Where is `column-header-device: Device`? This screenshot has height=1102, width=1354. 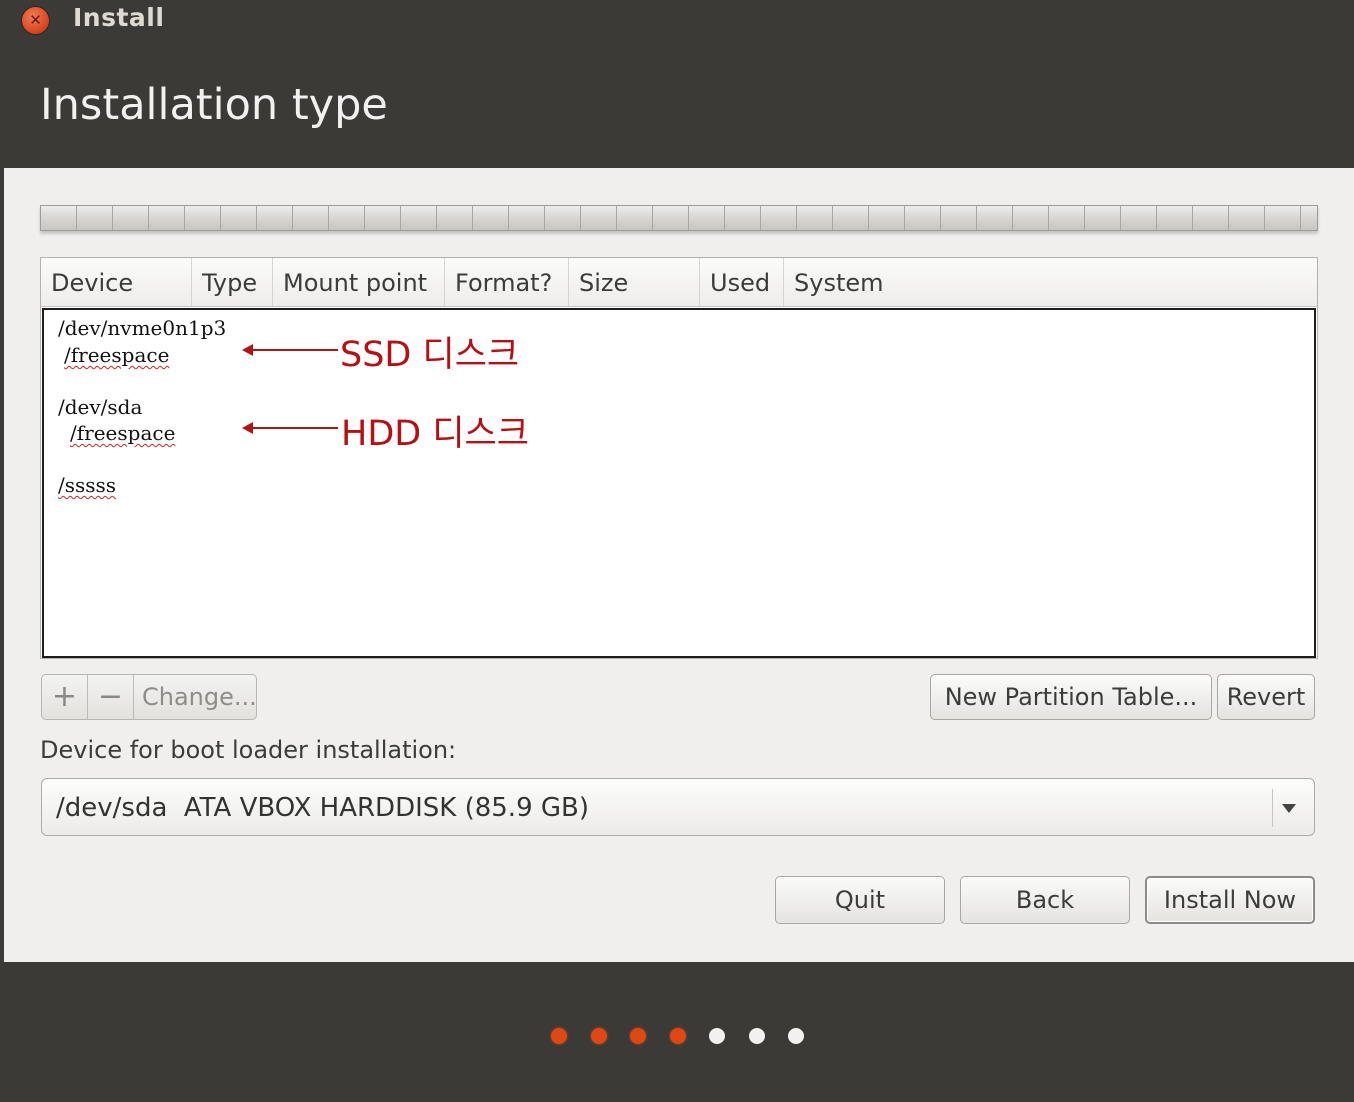
column-header-device: Device is located at coordinates (116, 282).